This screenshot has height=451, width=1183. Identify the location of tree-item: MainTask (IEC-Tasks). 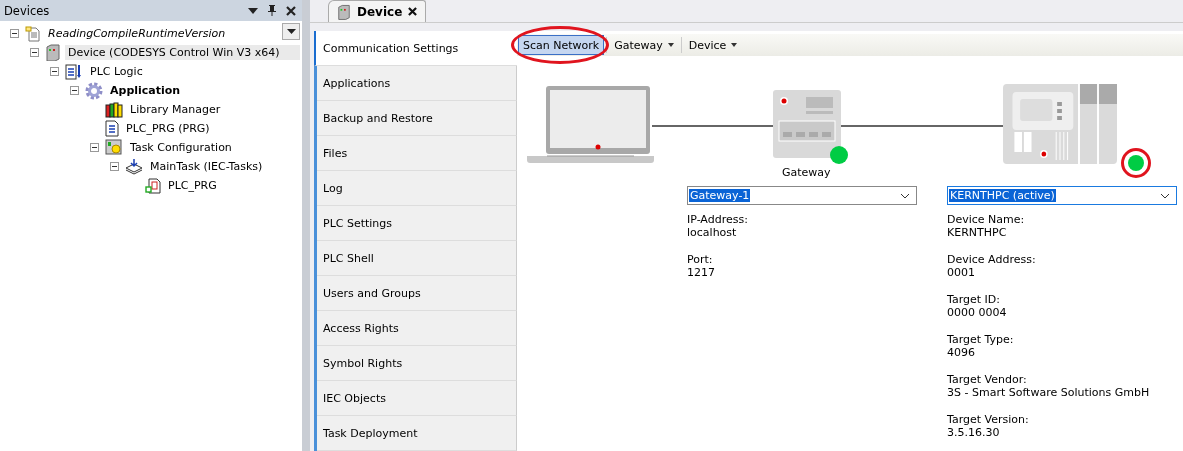
(206, 166).